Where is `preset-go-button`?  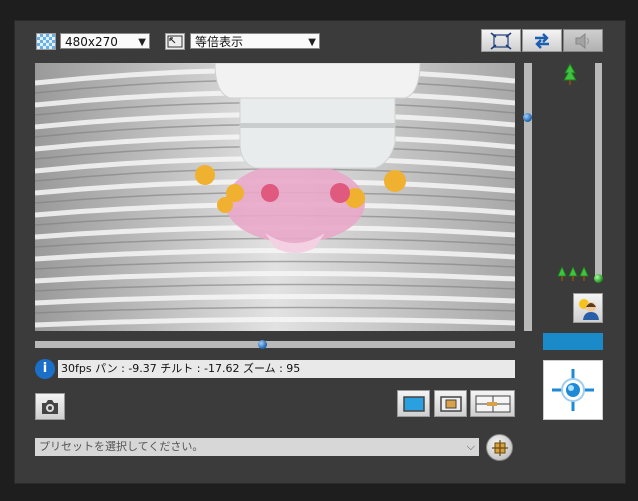 preset-go-button is located at coordinates (499, 447).